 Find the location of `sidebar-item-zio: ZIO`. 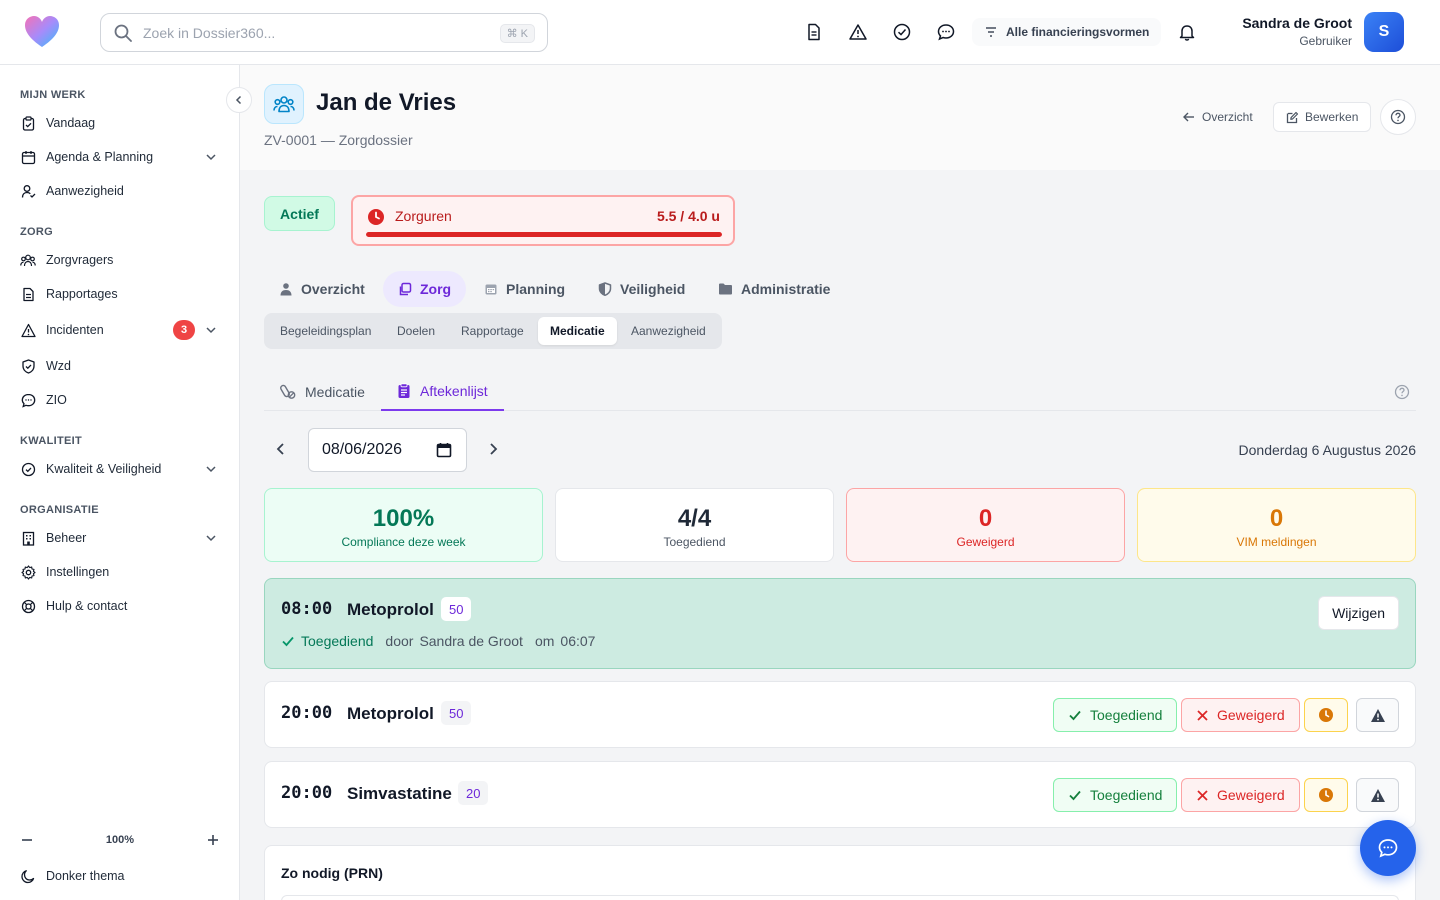

sidebar-item-zio: ZIO is located at coordinates (120, 400).